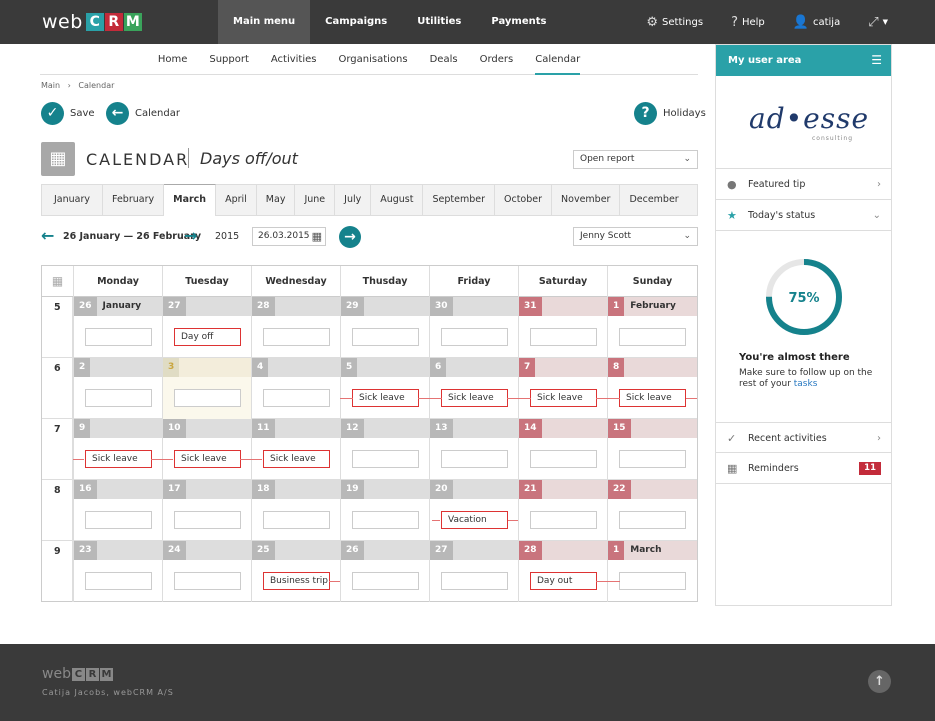  I want to click on go-button: →, so click(350, 237).